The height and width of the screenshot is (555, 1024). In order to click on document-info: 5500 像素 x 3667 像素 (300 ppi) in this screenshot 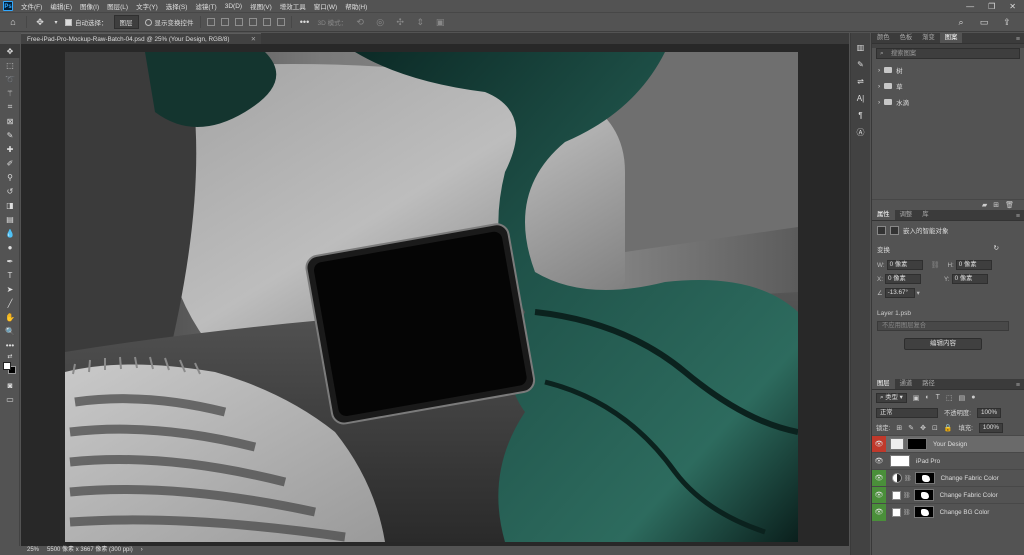, I will do `click(90, 550)`.